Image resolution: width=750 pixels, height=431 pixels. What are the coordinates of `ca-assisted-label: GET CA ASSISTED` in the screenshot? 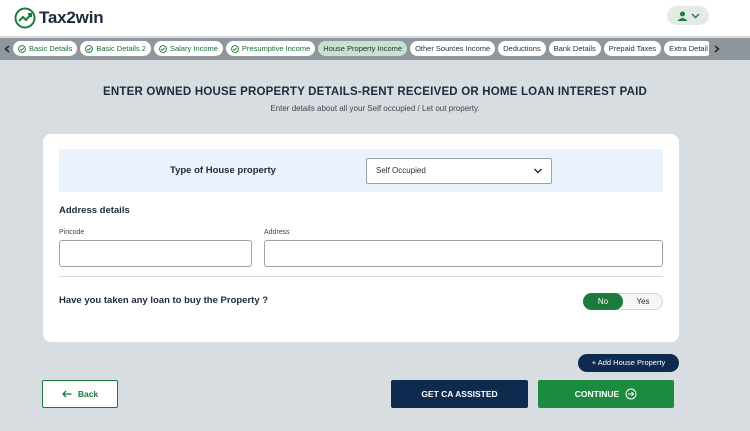 It's located at (459, 394).